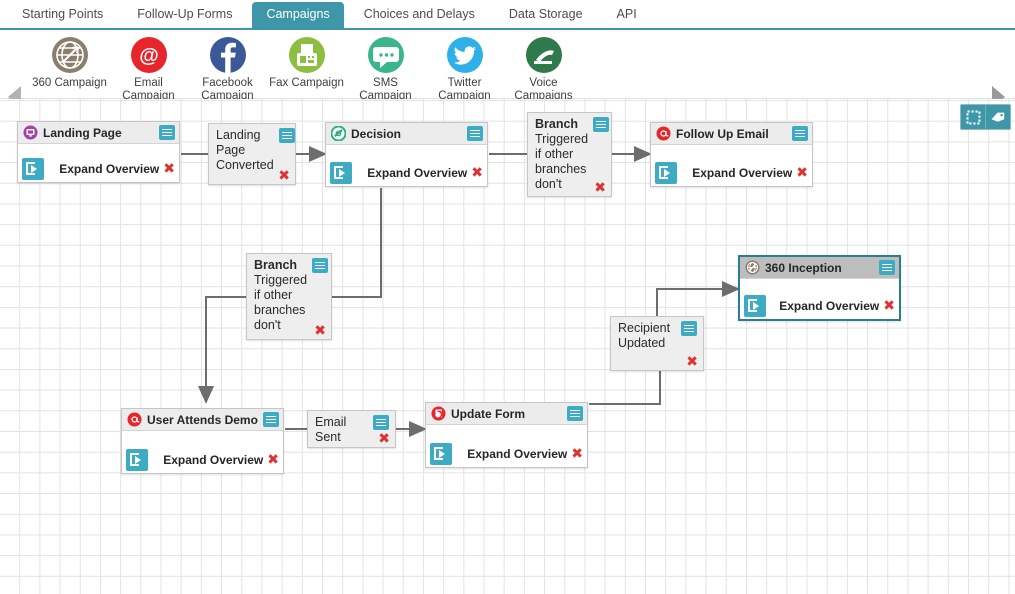 This screenshot has height=594, width=1015. I want to click on node-header: User Attends Demo, so click(202, 420).